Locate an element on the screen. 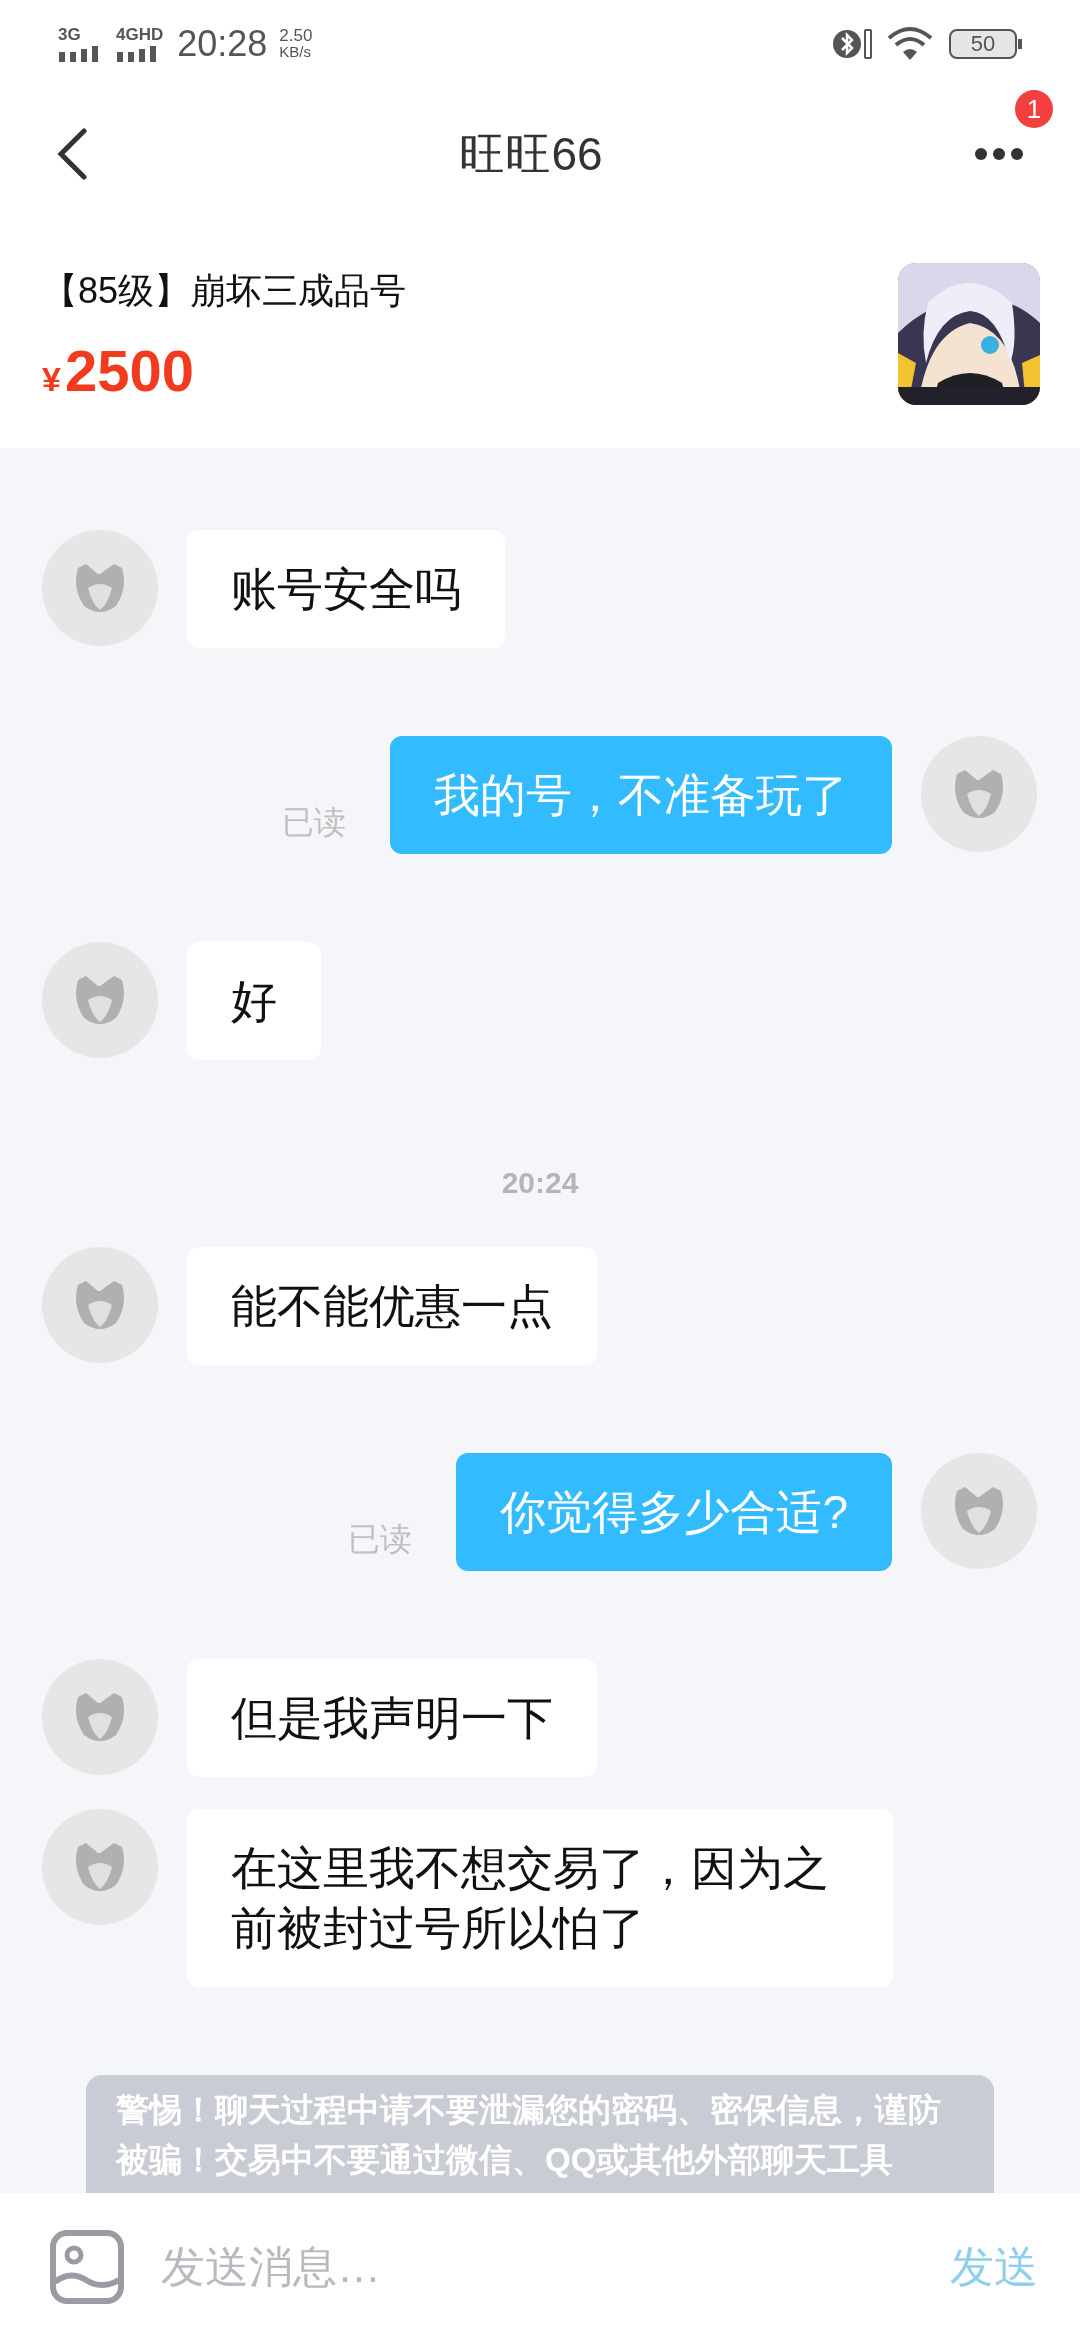 The image size is (1080, 2340). image-icon is located at coordinates (87, 2266).